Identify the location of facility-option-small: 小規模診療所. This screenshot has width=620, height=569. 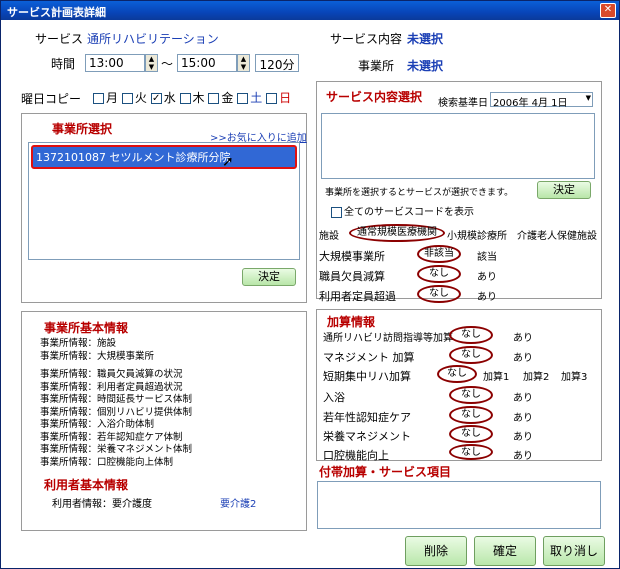
(477, 234).